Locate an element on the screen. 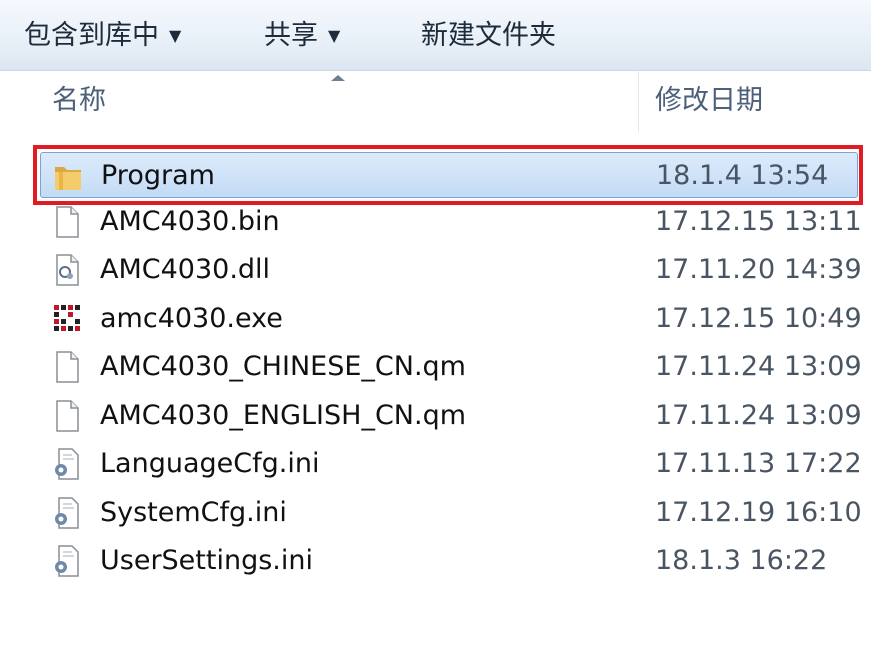 Image resolution: width=871 pixels, height=661 pixels. file-date: 17.11.20 14:39 is located at coordinates (758, 269).